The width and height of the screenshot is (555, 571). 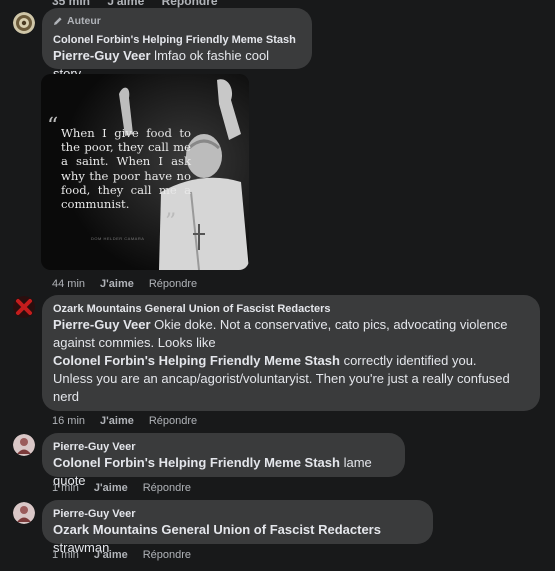 I want to click on previous-comment-actions: 35 min J'aime Répondre, so click(x=142, y=4).